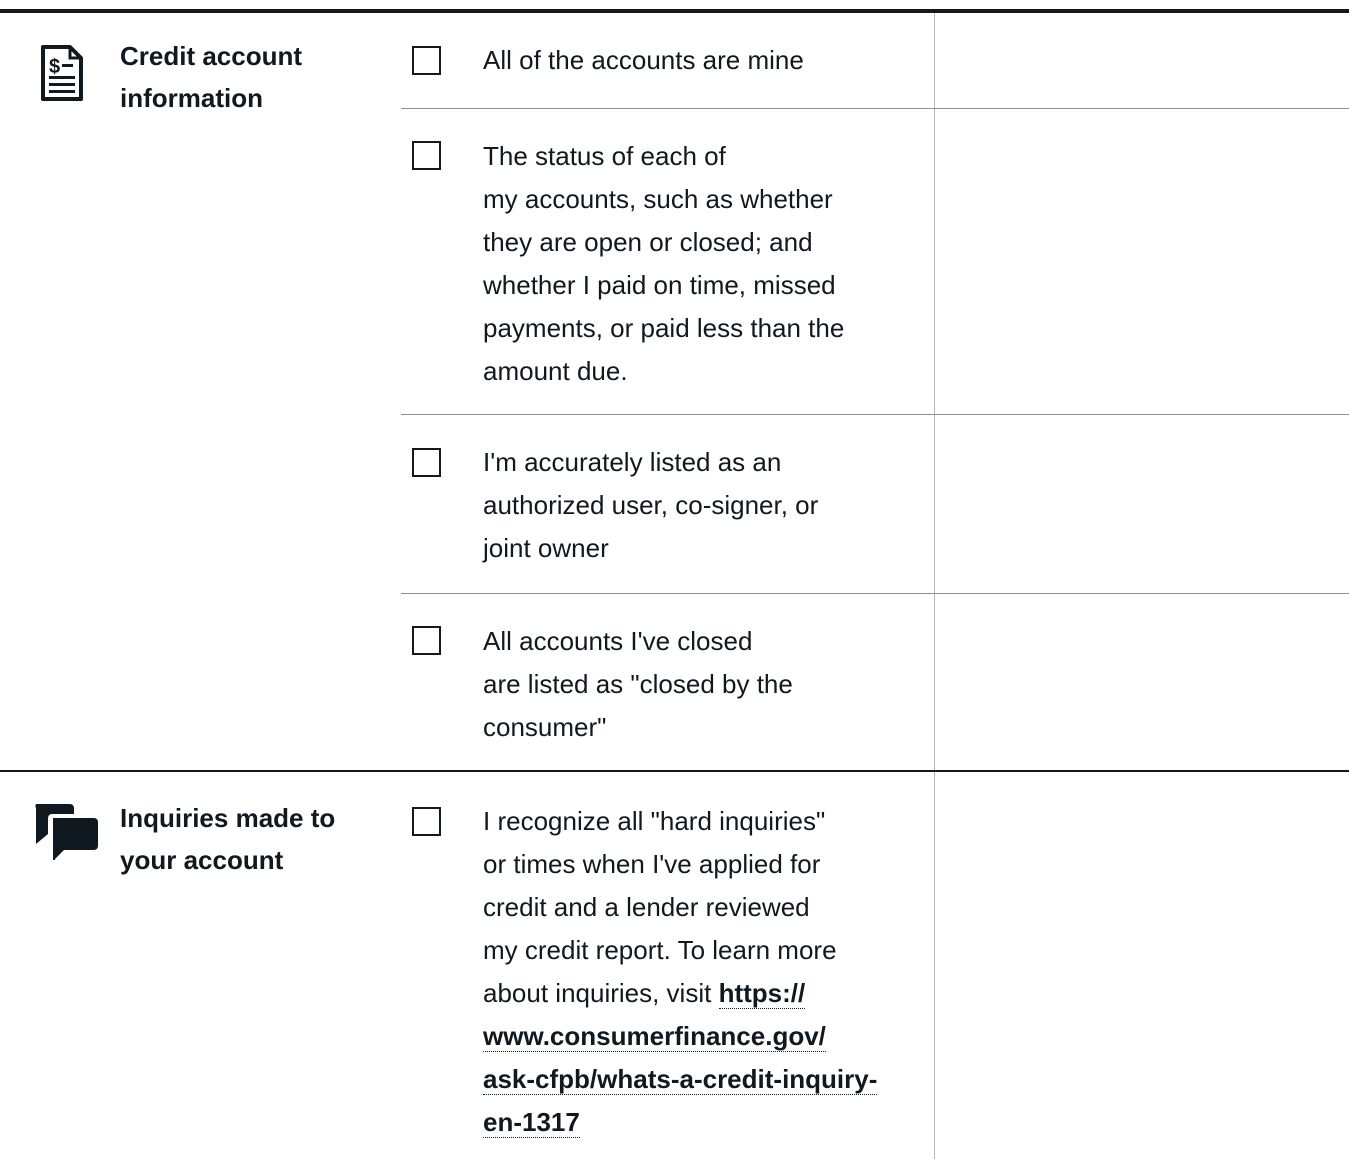 This screenshot has height=1159, width=1349. What do you see at coordinates (228, 839) in the screenshot?
I see `section-title: Inquiries made to your account` at bounding box center [228, 839].